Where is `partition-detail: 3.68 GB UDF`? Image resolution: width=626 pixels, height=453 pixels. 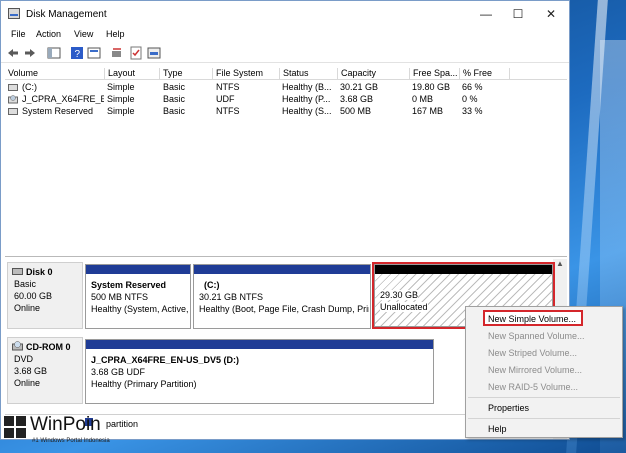 partition-detail: 3.68 GB UDF is located at coordinates (118, 372).